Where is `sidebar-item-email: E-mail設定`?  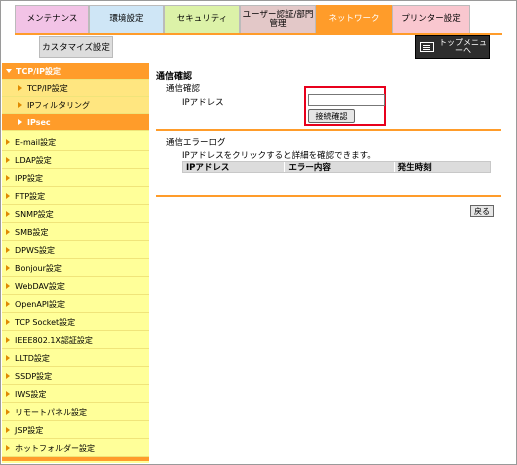 sidebar-item-email: E-mail設定 is located at coordinates (75, 142).